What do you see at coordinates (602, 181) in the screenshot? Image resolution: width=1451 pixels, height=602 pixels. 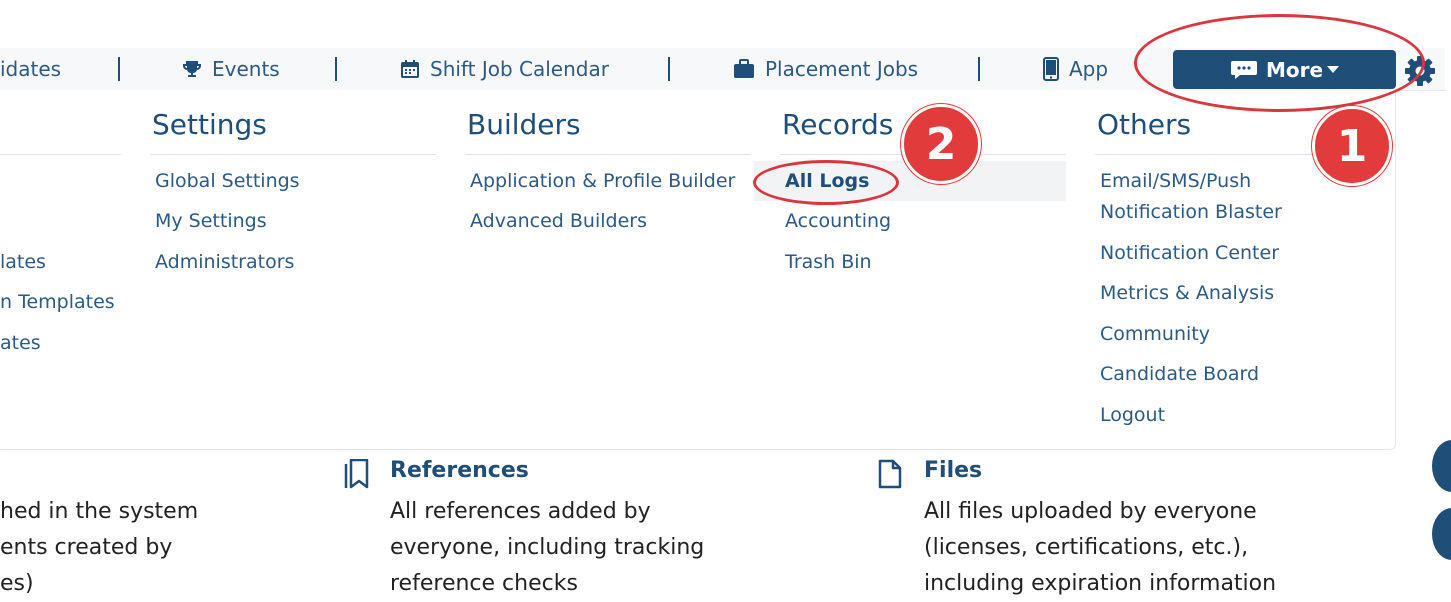 I see `menu-link-application-profile-builder: Application & Profile Builder` at bounding box center [602, 181].